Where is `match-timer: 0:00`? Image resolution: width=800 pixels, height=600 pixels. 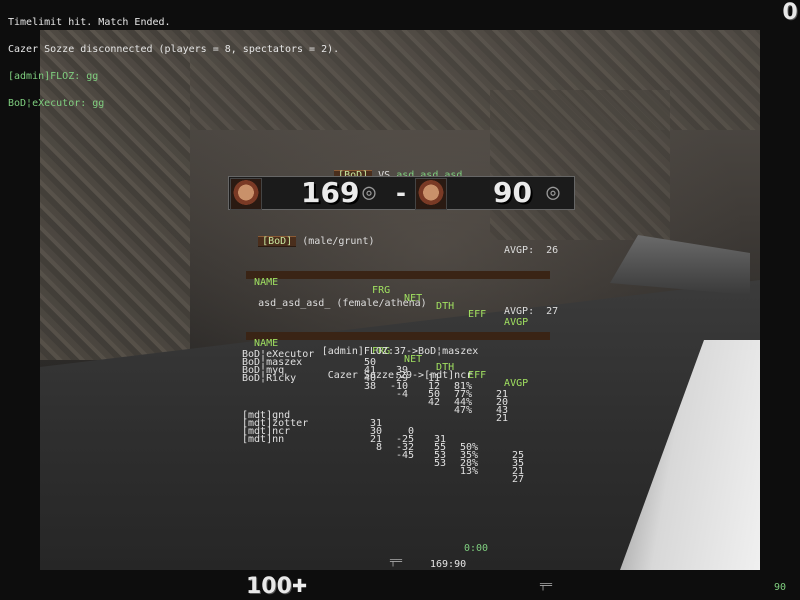 match-timer: 0:00 is located at coordinates (476, 548).